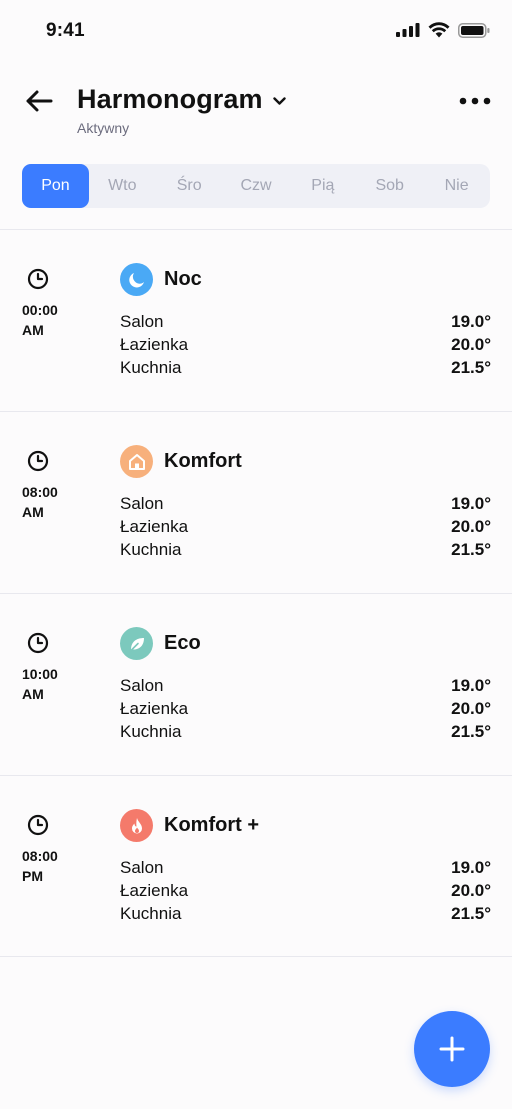 This screenshot has width=512, height=1109. I want to click on status-icons, so click(443, 30).